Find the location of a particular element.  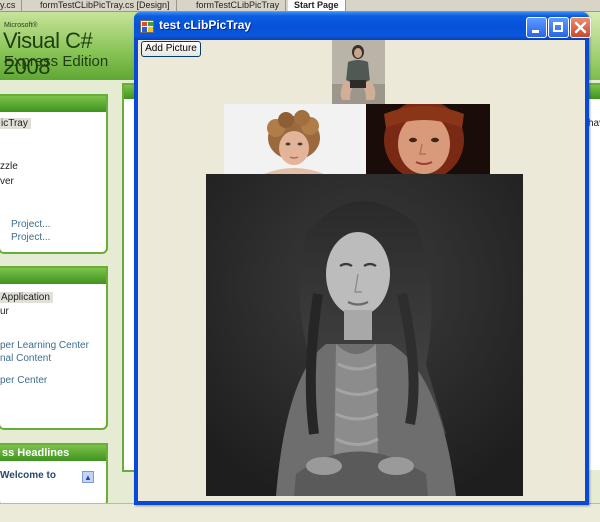

headlines-header: ss Headlines is located at coordinates (53, 453).